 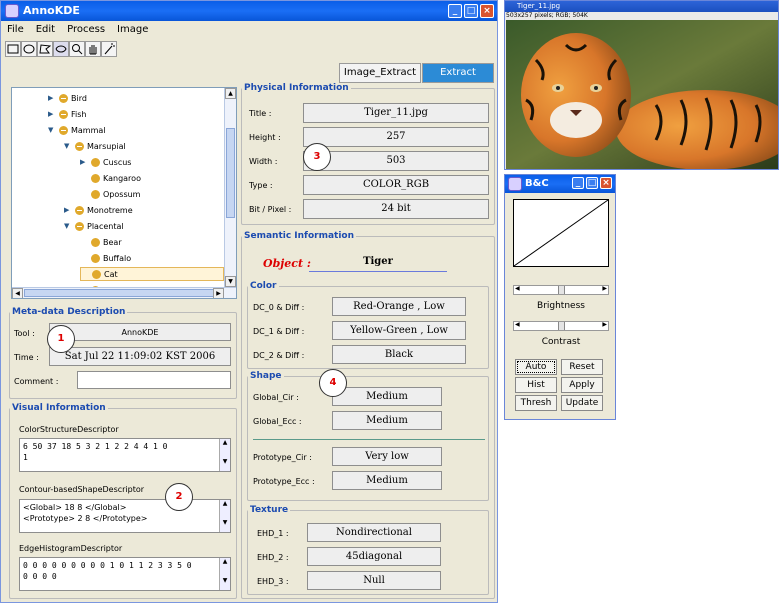 What do you see at coordinates (582, 367) in the screenshot?
I see `reset-button: Reset` at bounding box center [582, 367].